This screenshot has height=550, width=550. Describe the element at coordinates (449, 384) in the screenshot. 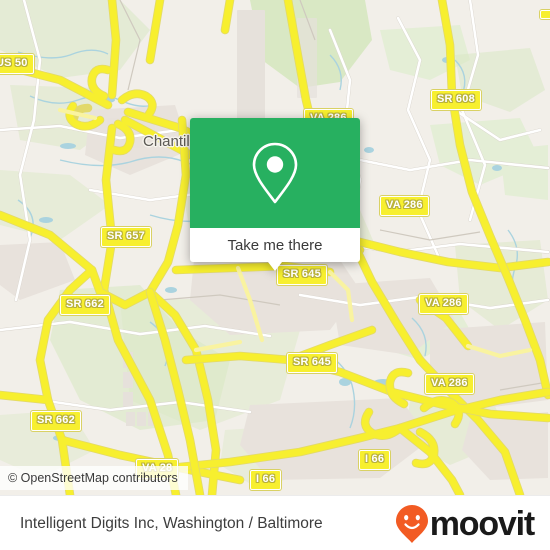

I see `shield-va-286-south: VA 286` at that location.